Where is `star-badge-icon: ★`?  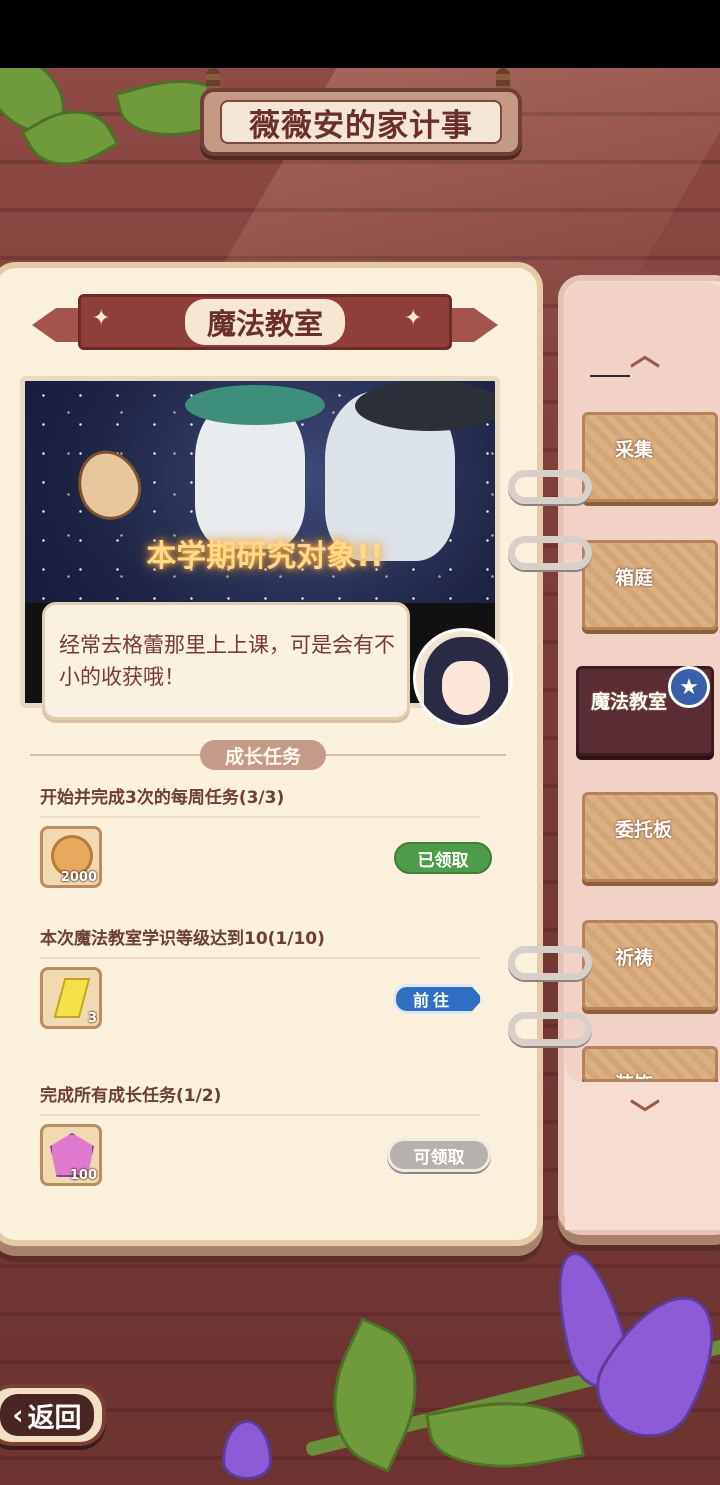
star-badge-icon: ★ is located at coordinates (689, 687).